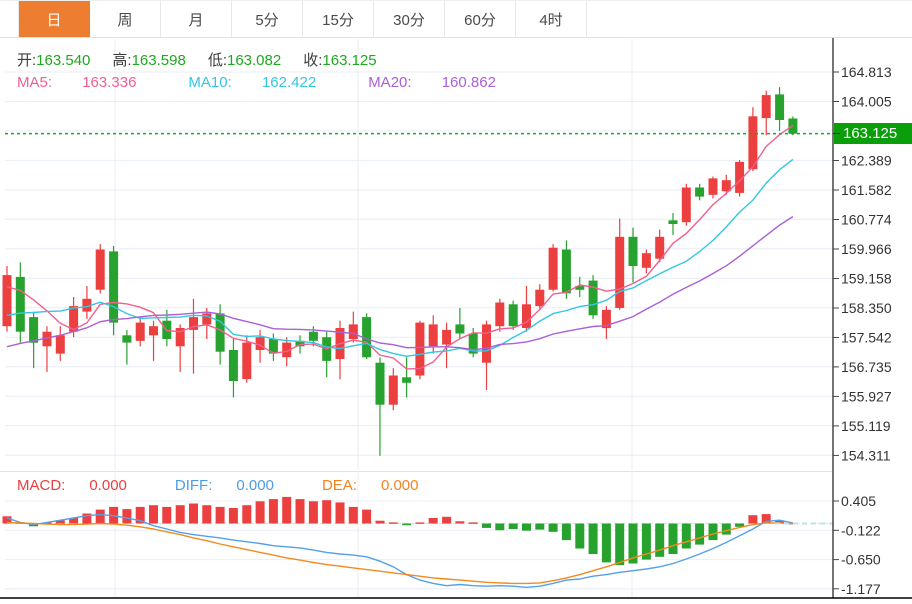 The height and width of the screenshot is (604, 912). What do you see at coordinates (267, 19) in the screenshot?
I see `tab-5分: 5分` at bounding box center [267, 19].